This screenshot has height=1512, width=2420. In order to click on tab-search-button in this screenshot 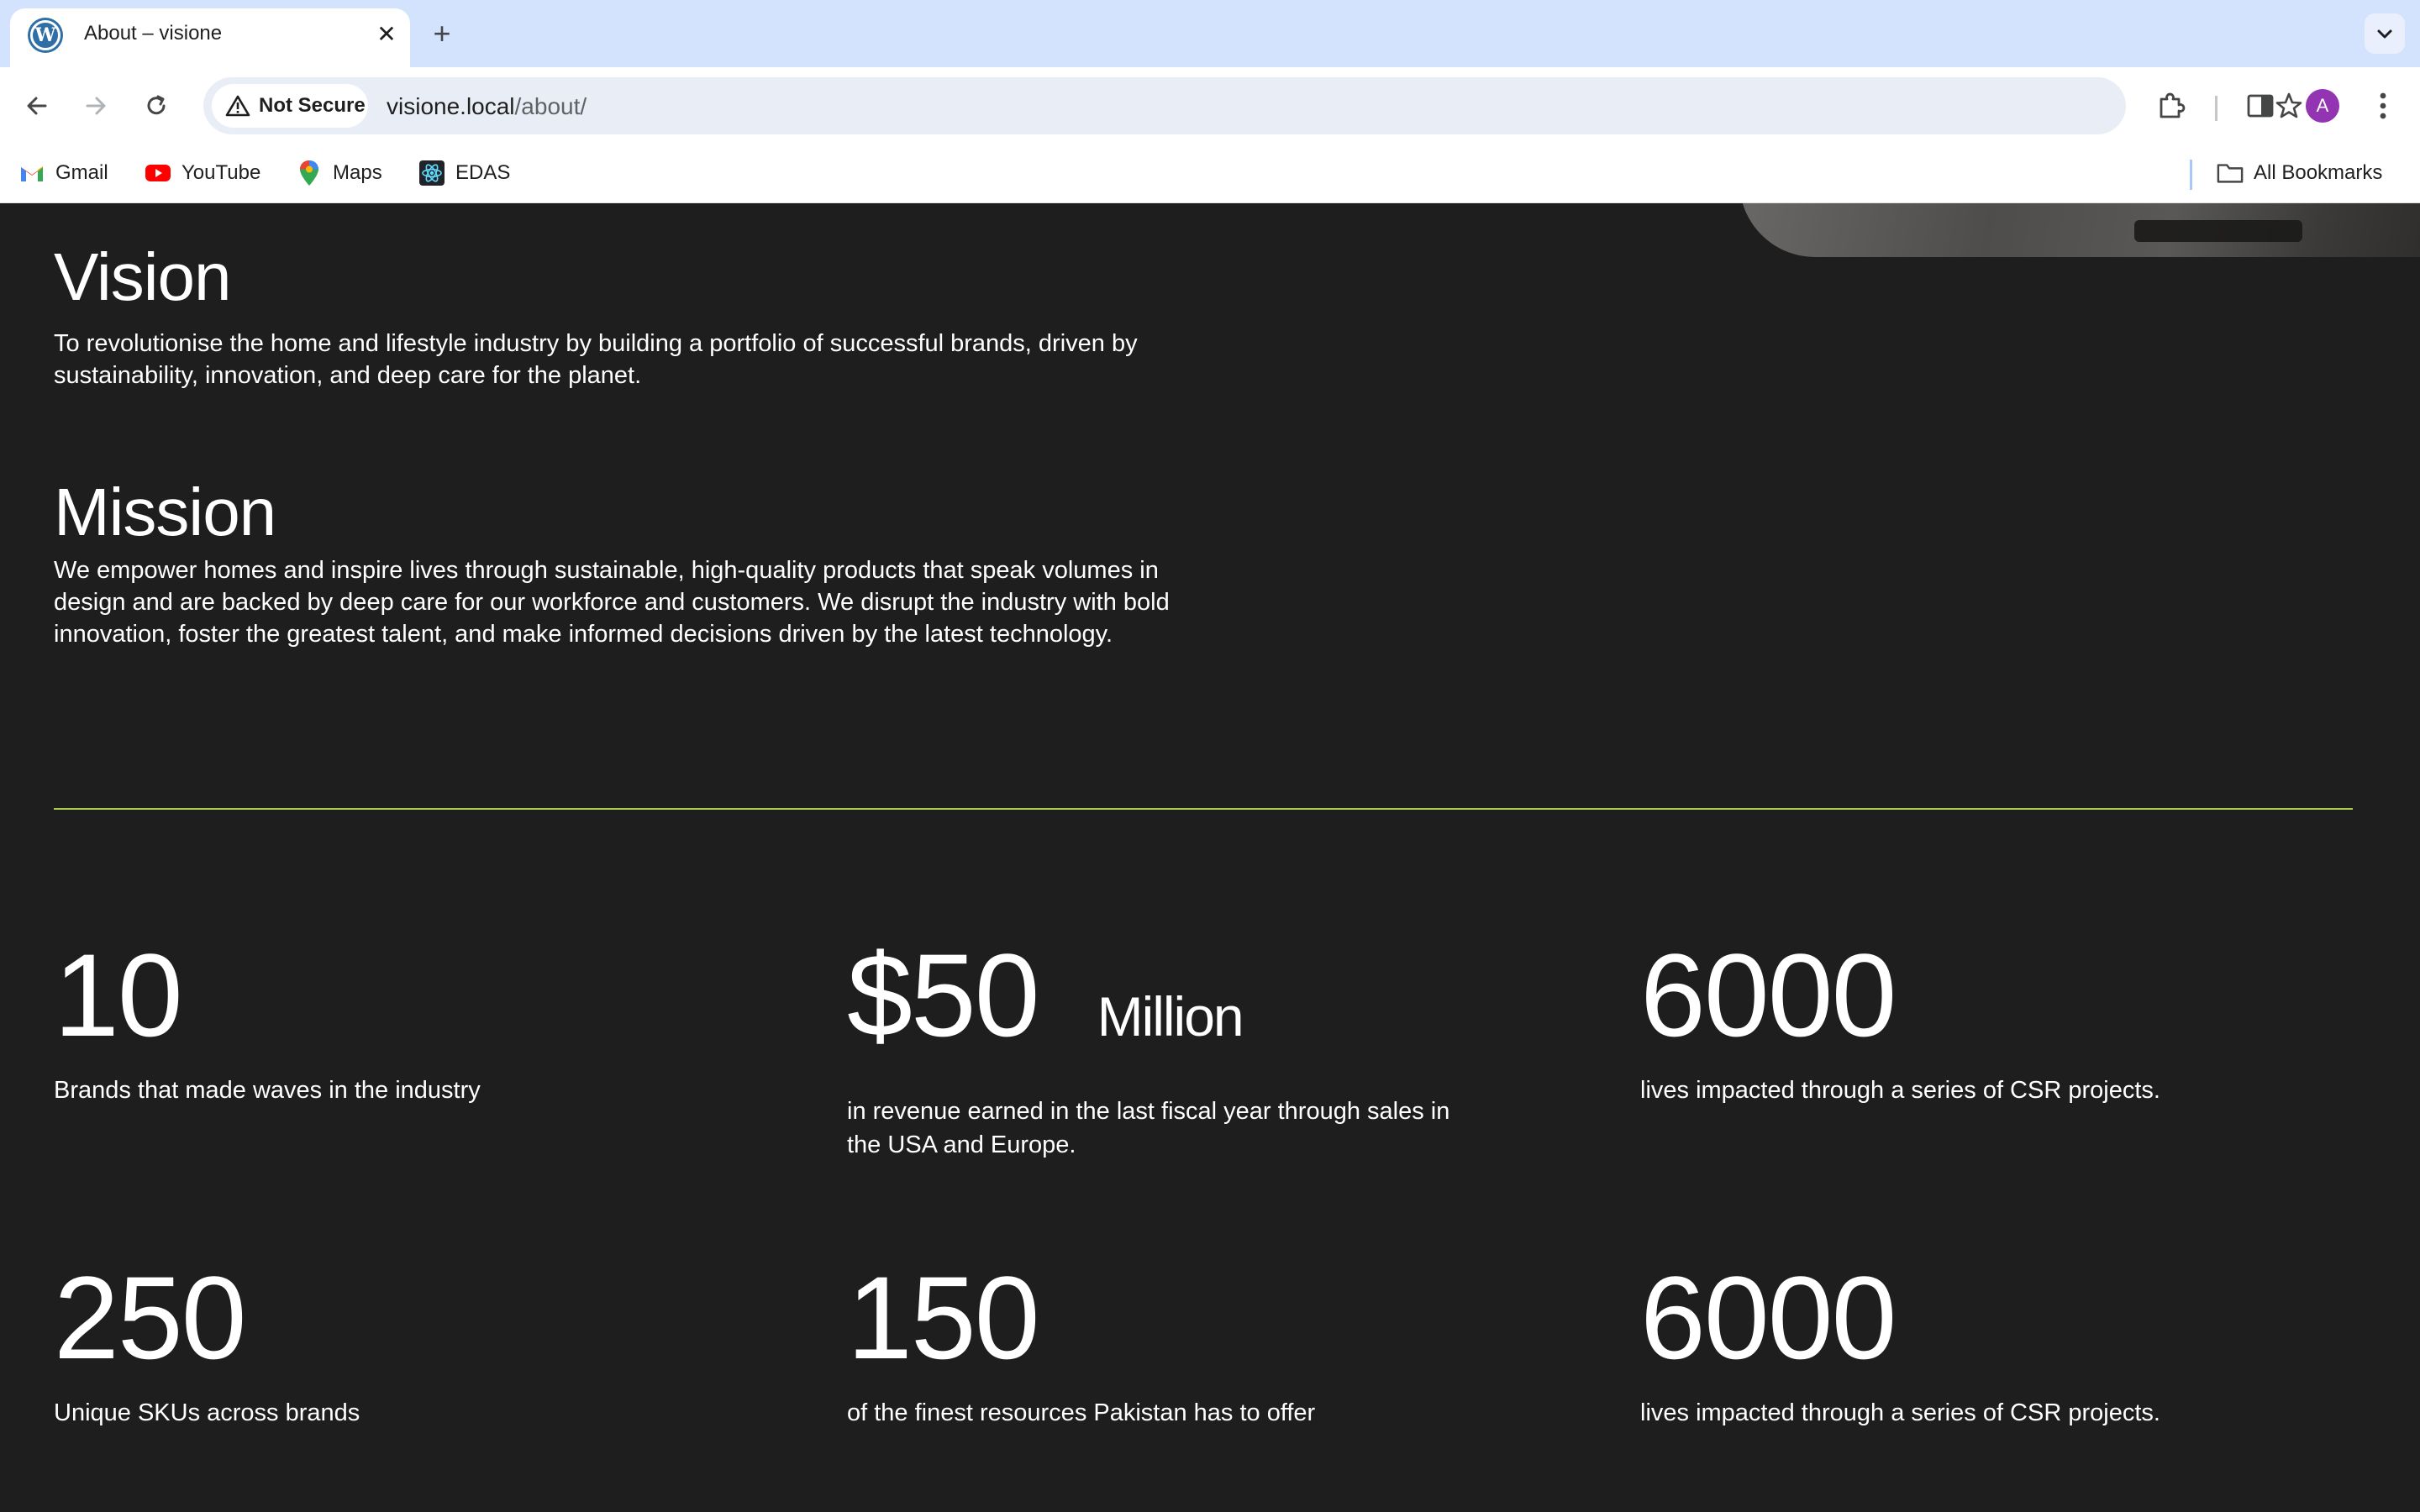, I will do `click(2385, 33)`.